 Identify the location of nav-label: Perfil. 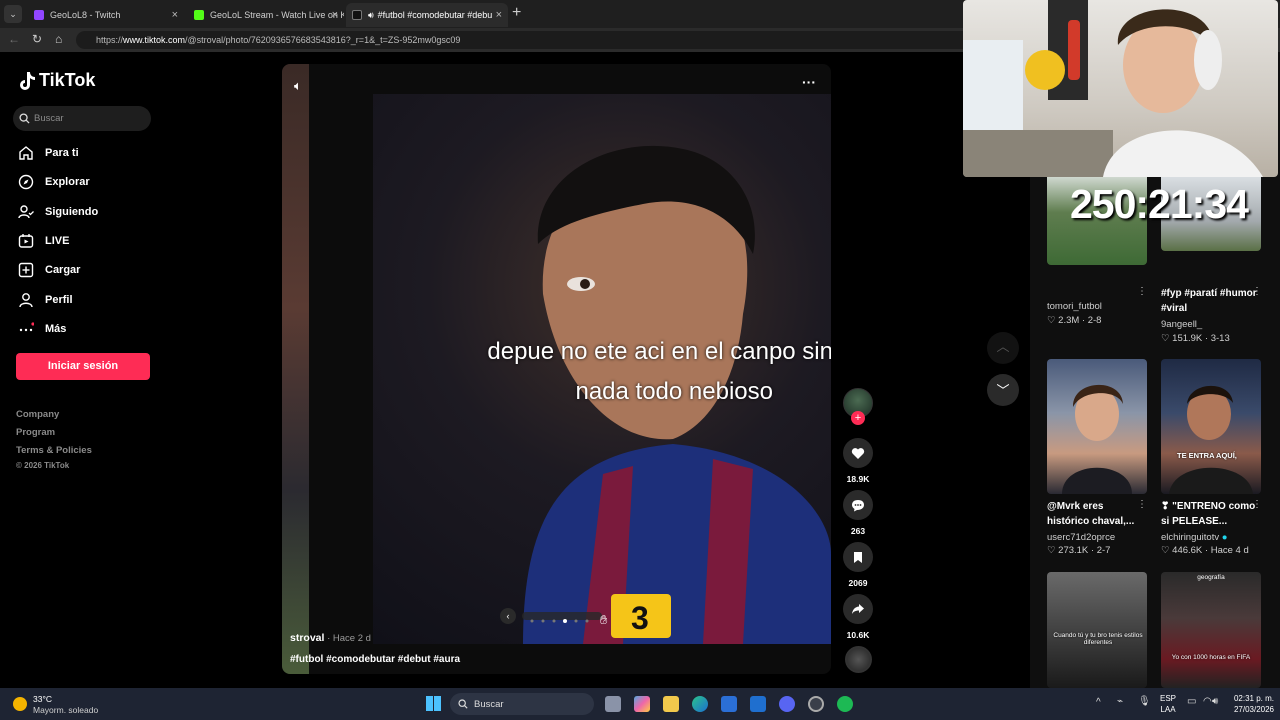
(59, 300).